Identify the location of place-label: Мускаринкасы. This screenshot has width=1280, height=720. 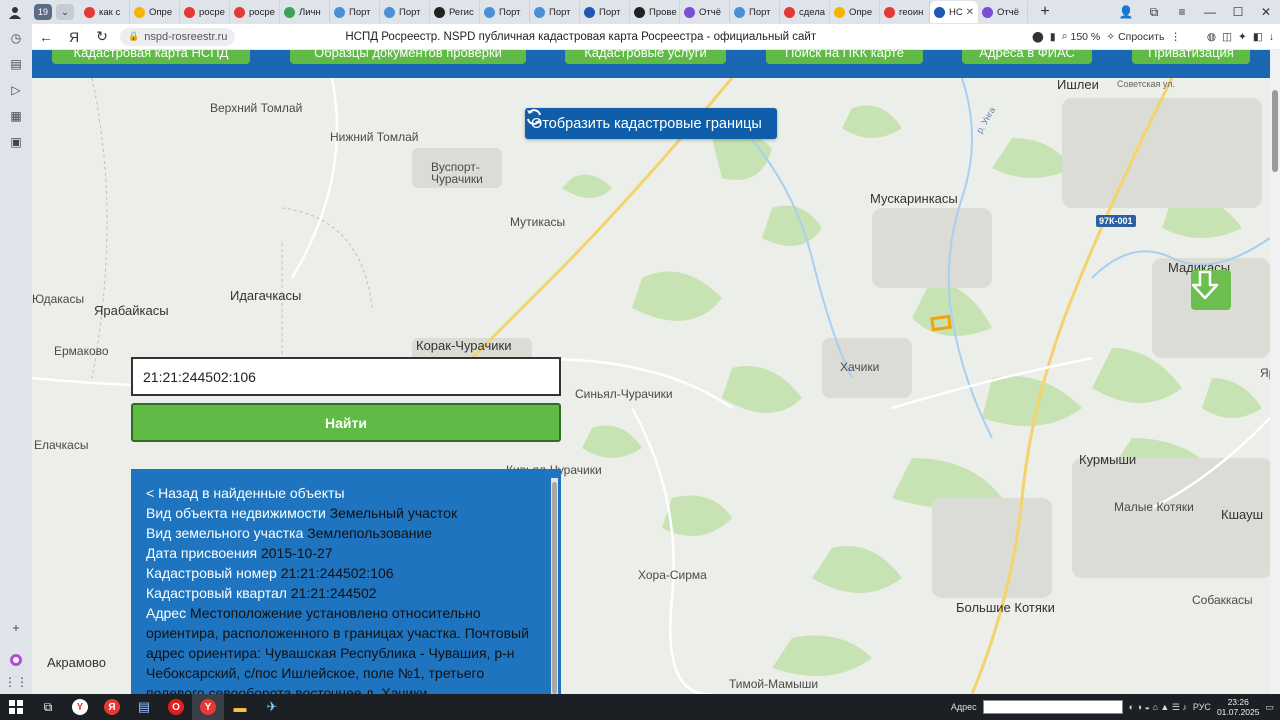
(914, 198).